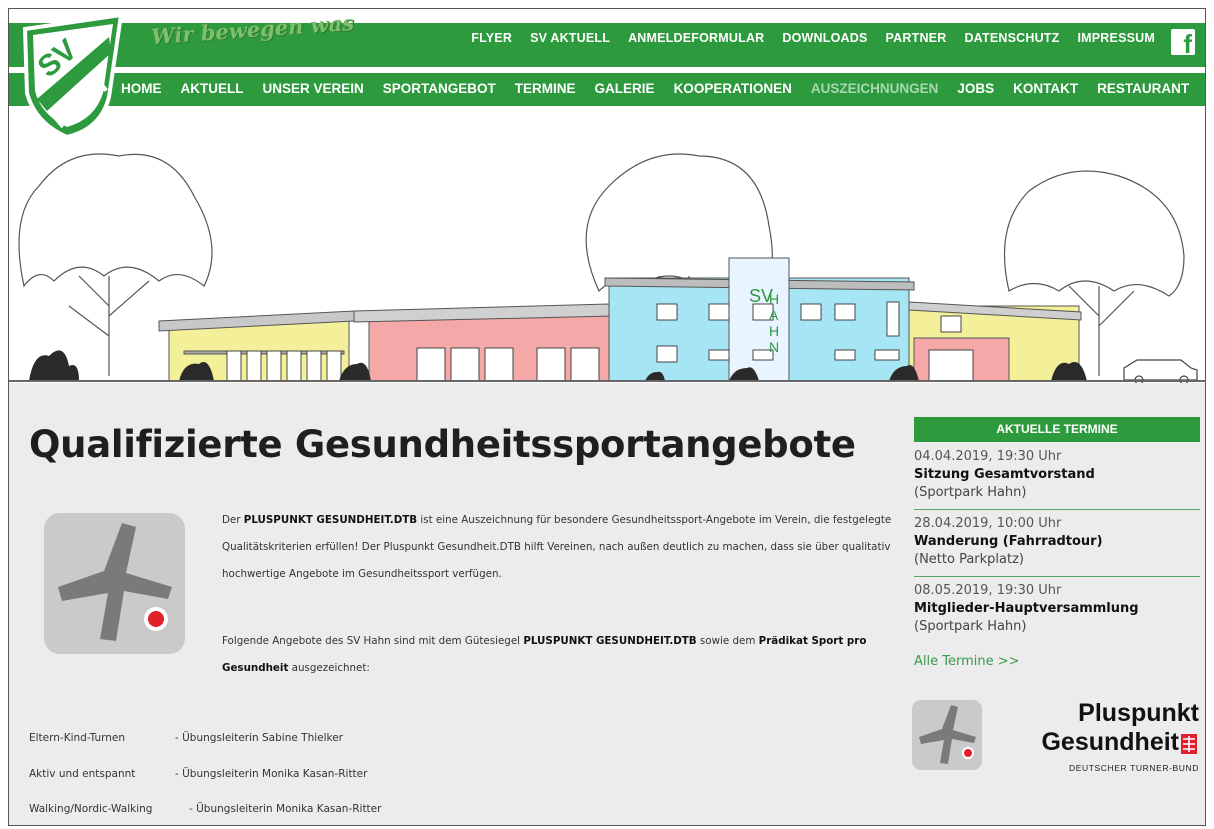 The height and width of the screenshot is (829, 1214). Describe the element at coordinates (212, 88) in the screenshot. I see `nav-aktuell: AKTUELL` at that location.